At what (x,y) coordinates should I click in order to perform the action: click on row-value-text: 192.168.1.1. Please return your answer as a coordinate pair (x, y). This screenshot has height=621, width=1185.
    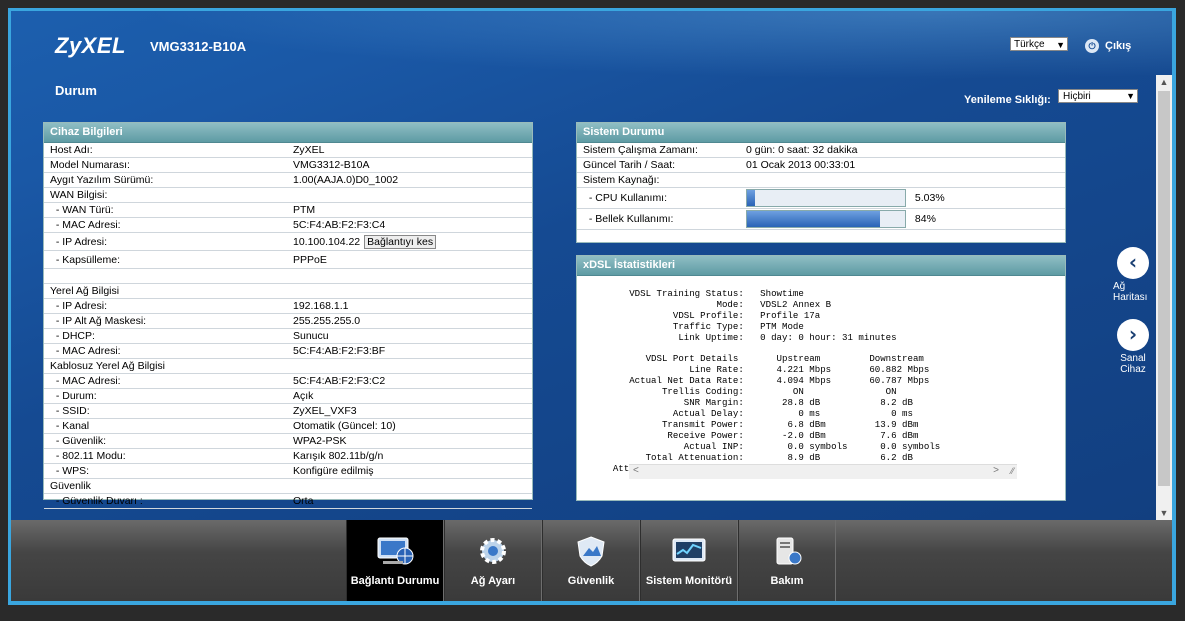
    Looking at the image, I should click on (321, 306).